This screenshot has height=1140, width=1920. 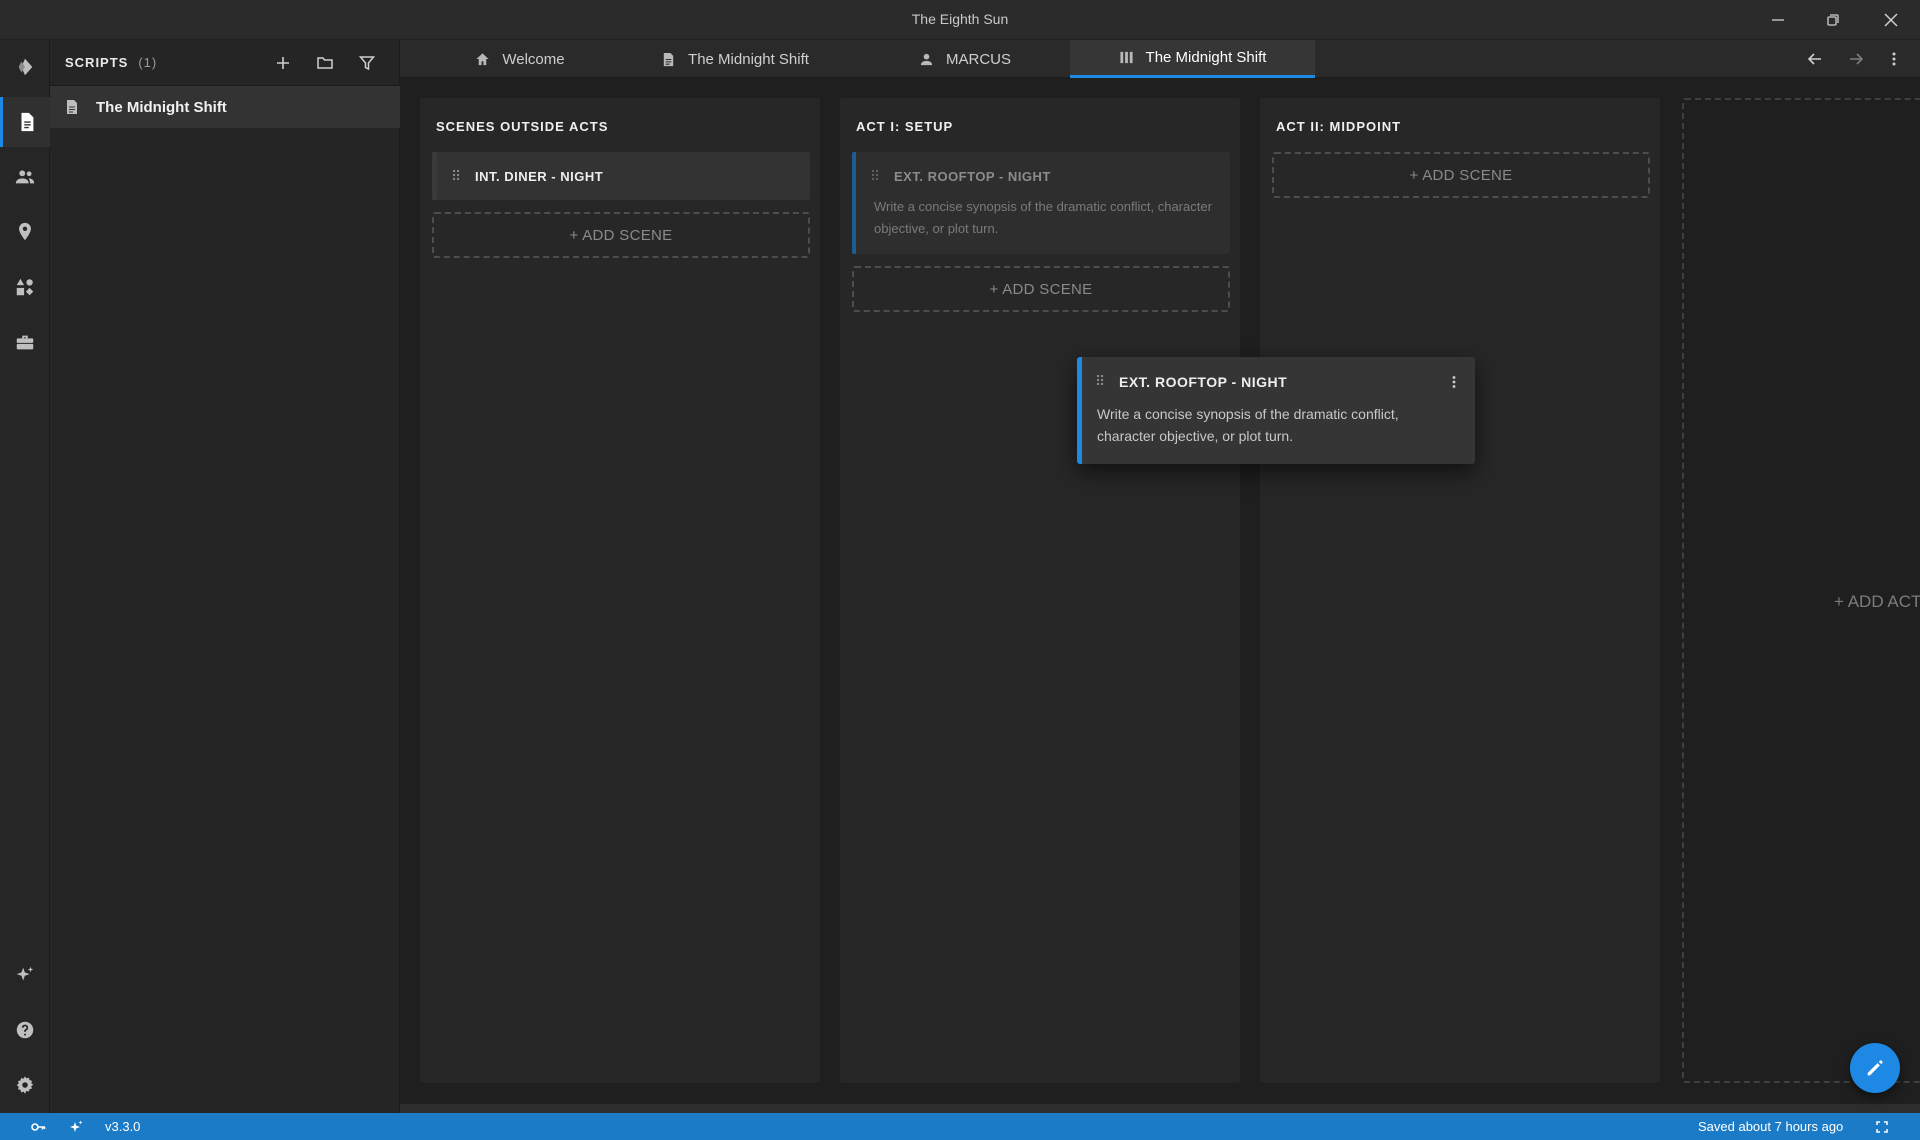 I want to click on activity-tools, so click(x=25, y=342).